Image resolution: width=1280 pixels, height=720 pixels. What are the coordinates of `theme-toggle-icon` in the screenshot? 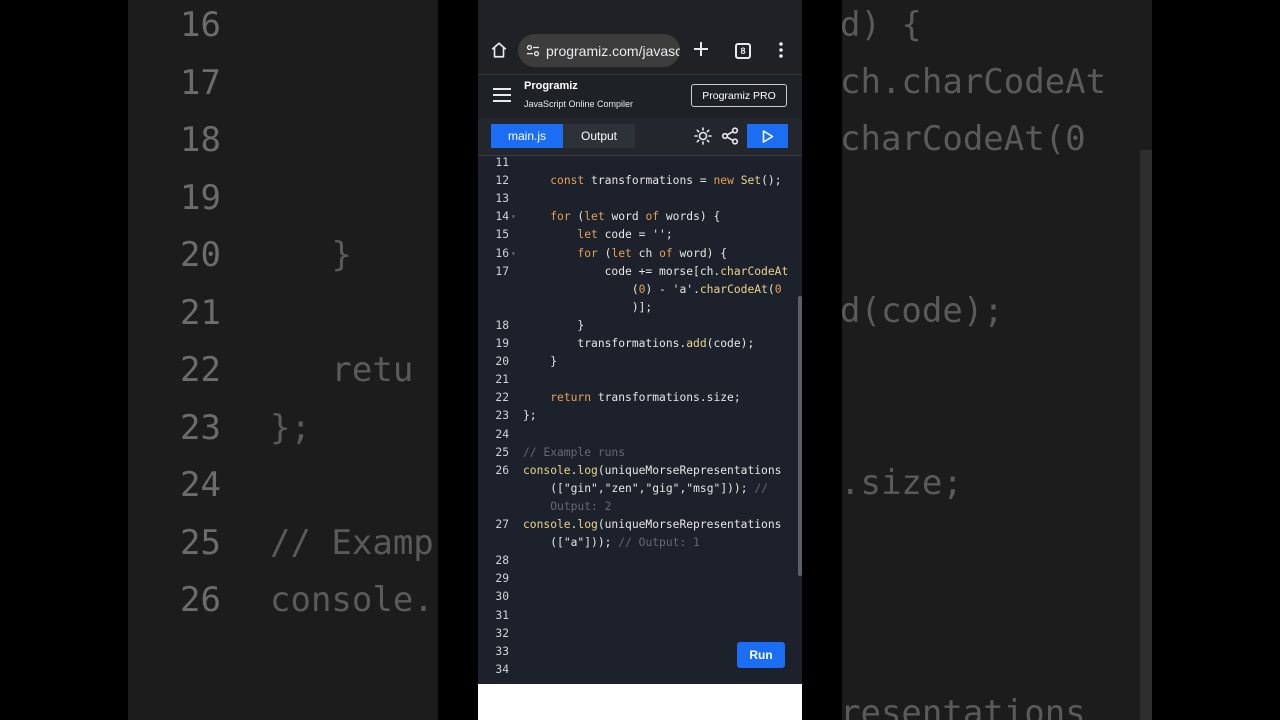 It's located at (703, 136).